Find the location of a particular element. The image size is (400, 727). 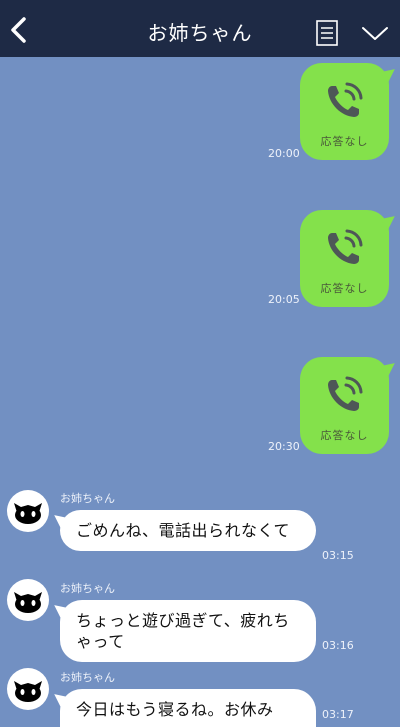

message-timestamp: 03:16 is located at coordinates (338, 645).